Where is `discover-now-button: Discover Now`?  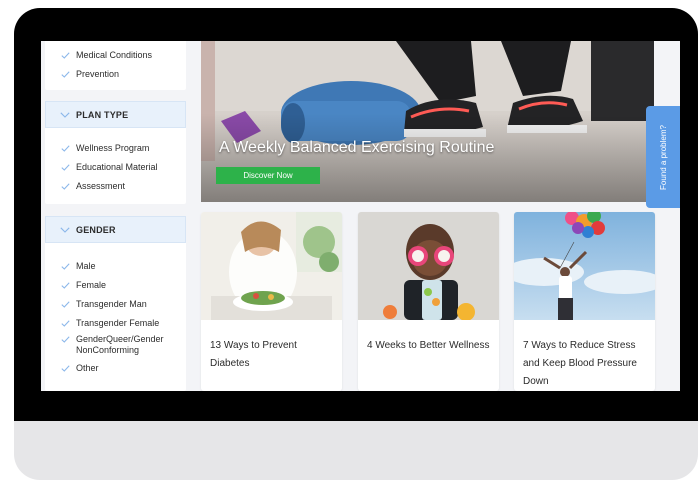
discover-now-button: Discover Now is located at coordinates (268, 175).